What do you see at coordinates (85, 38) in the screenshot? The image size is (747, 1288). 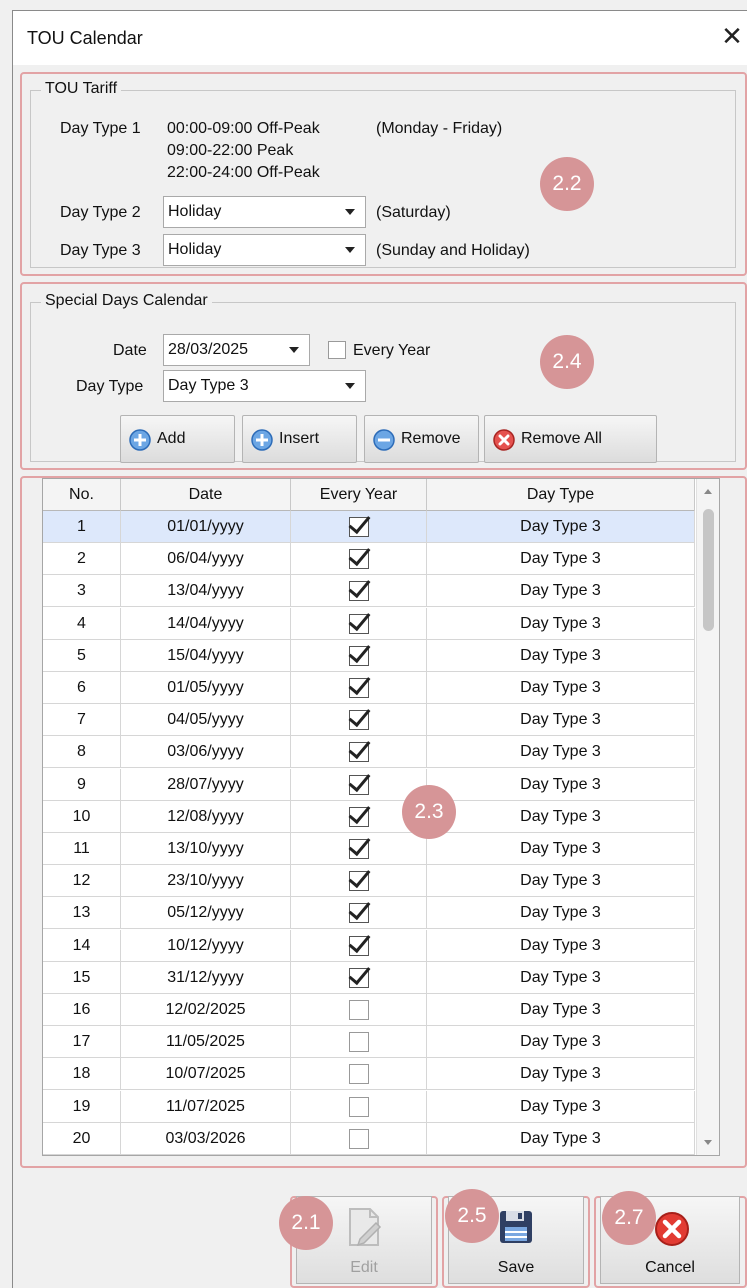 I see `window-title: TOU Calendar` at bounding box center [85, 38].